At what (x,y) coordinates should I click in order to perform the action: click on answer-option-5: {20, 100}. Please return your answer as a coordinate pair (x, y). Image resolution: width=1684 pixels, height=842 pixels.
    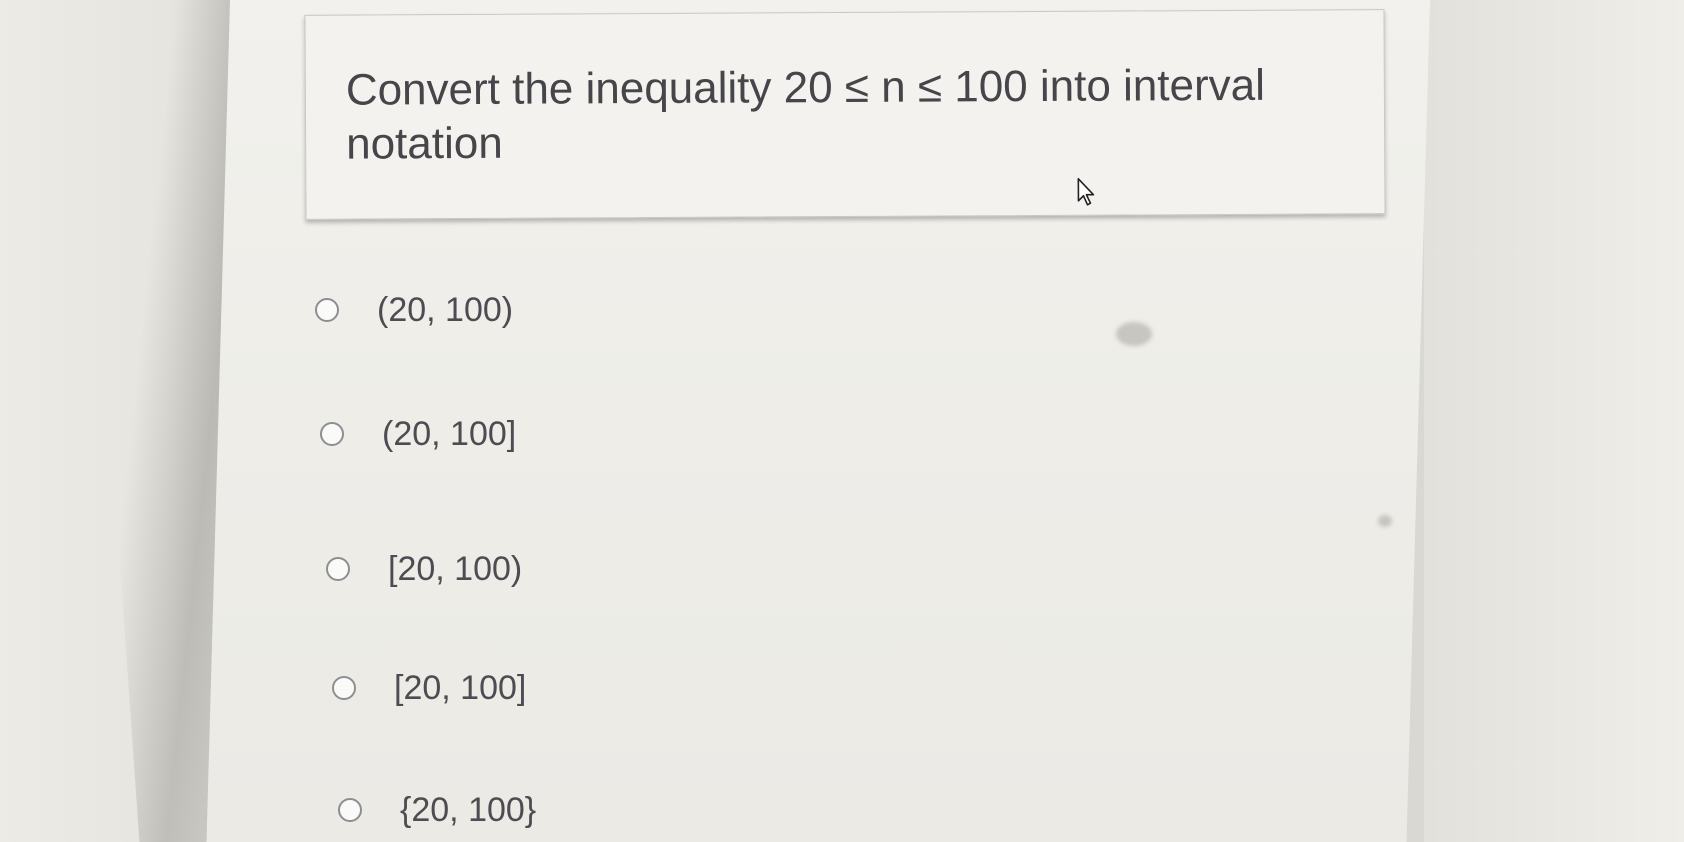
    Looking at the image, I should click on (437, 810).